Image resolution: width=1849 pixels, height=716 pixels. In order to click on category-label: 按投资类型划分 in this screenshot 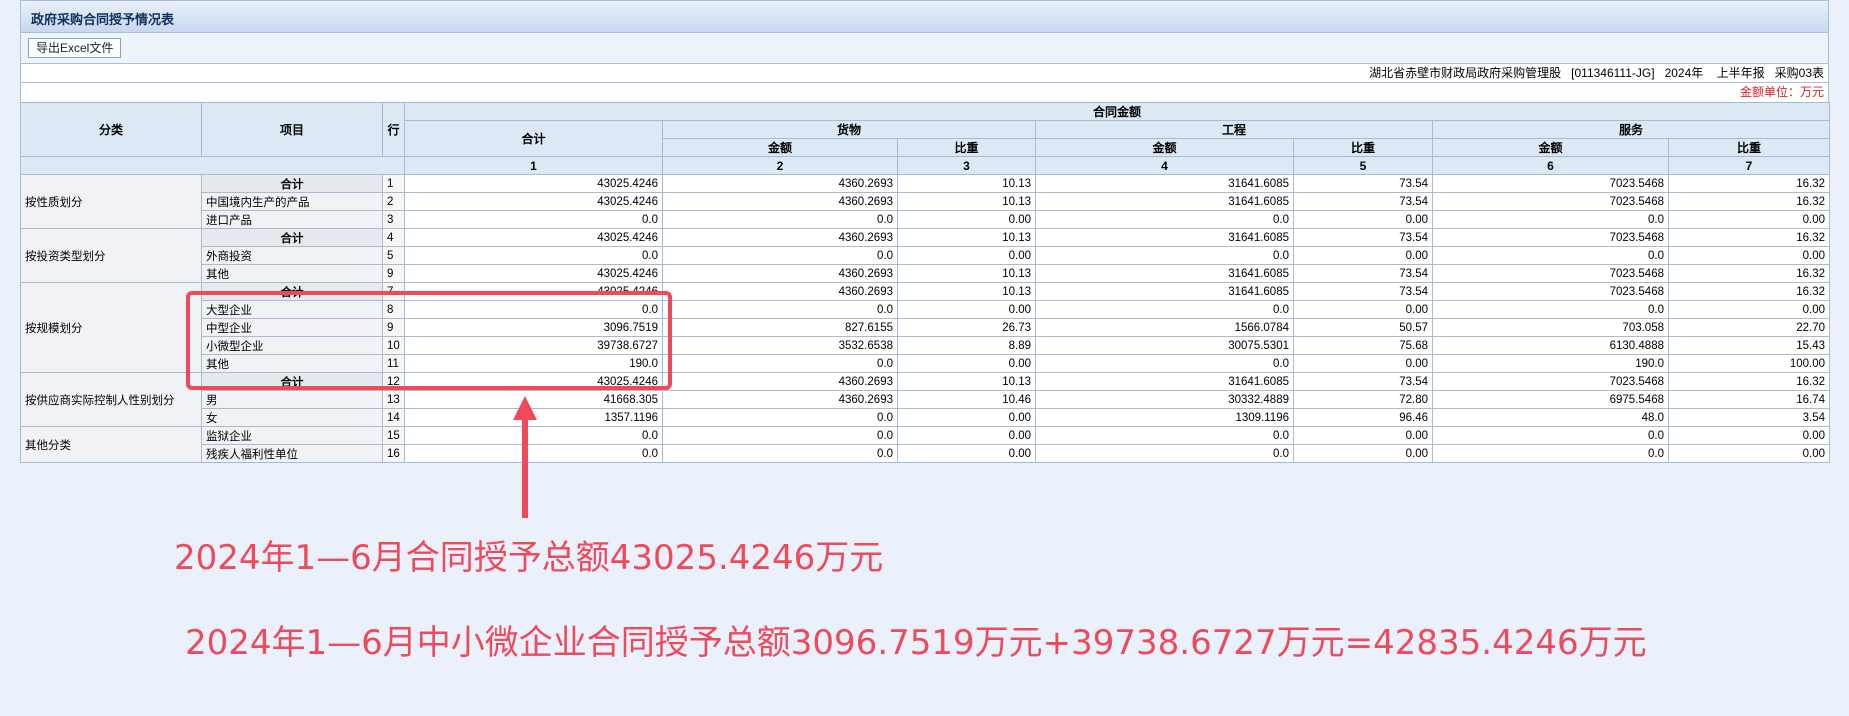, I will do `click(111, 255)`.